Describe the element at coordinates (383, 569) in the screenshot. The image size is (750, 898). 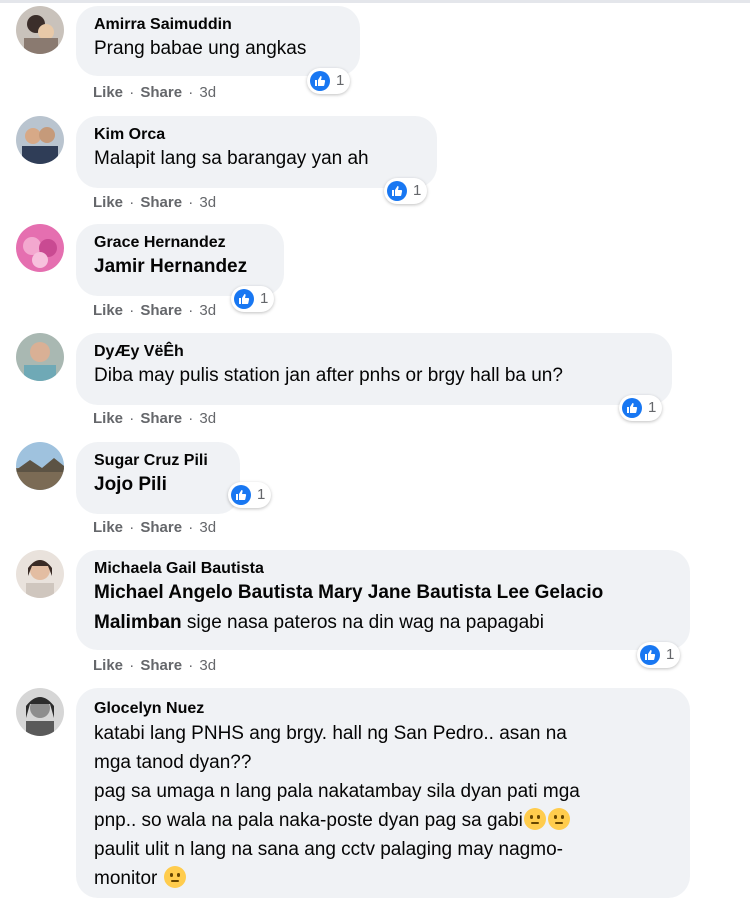
I see `comment-author: Michaela Gail Bautista` at that location.